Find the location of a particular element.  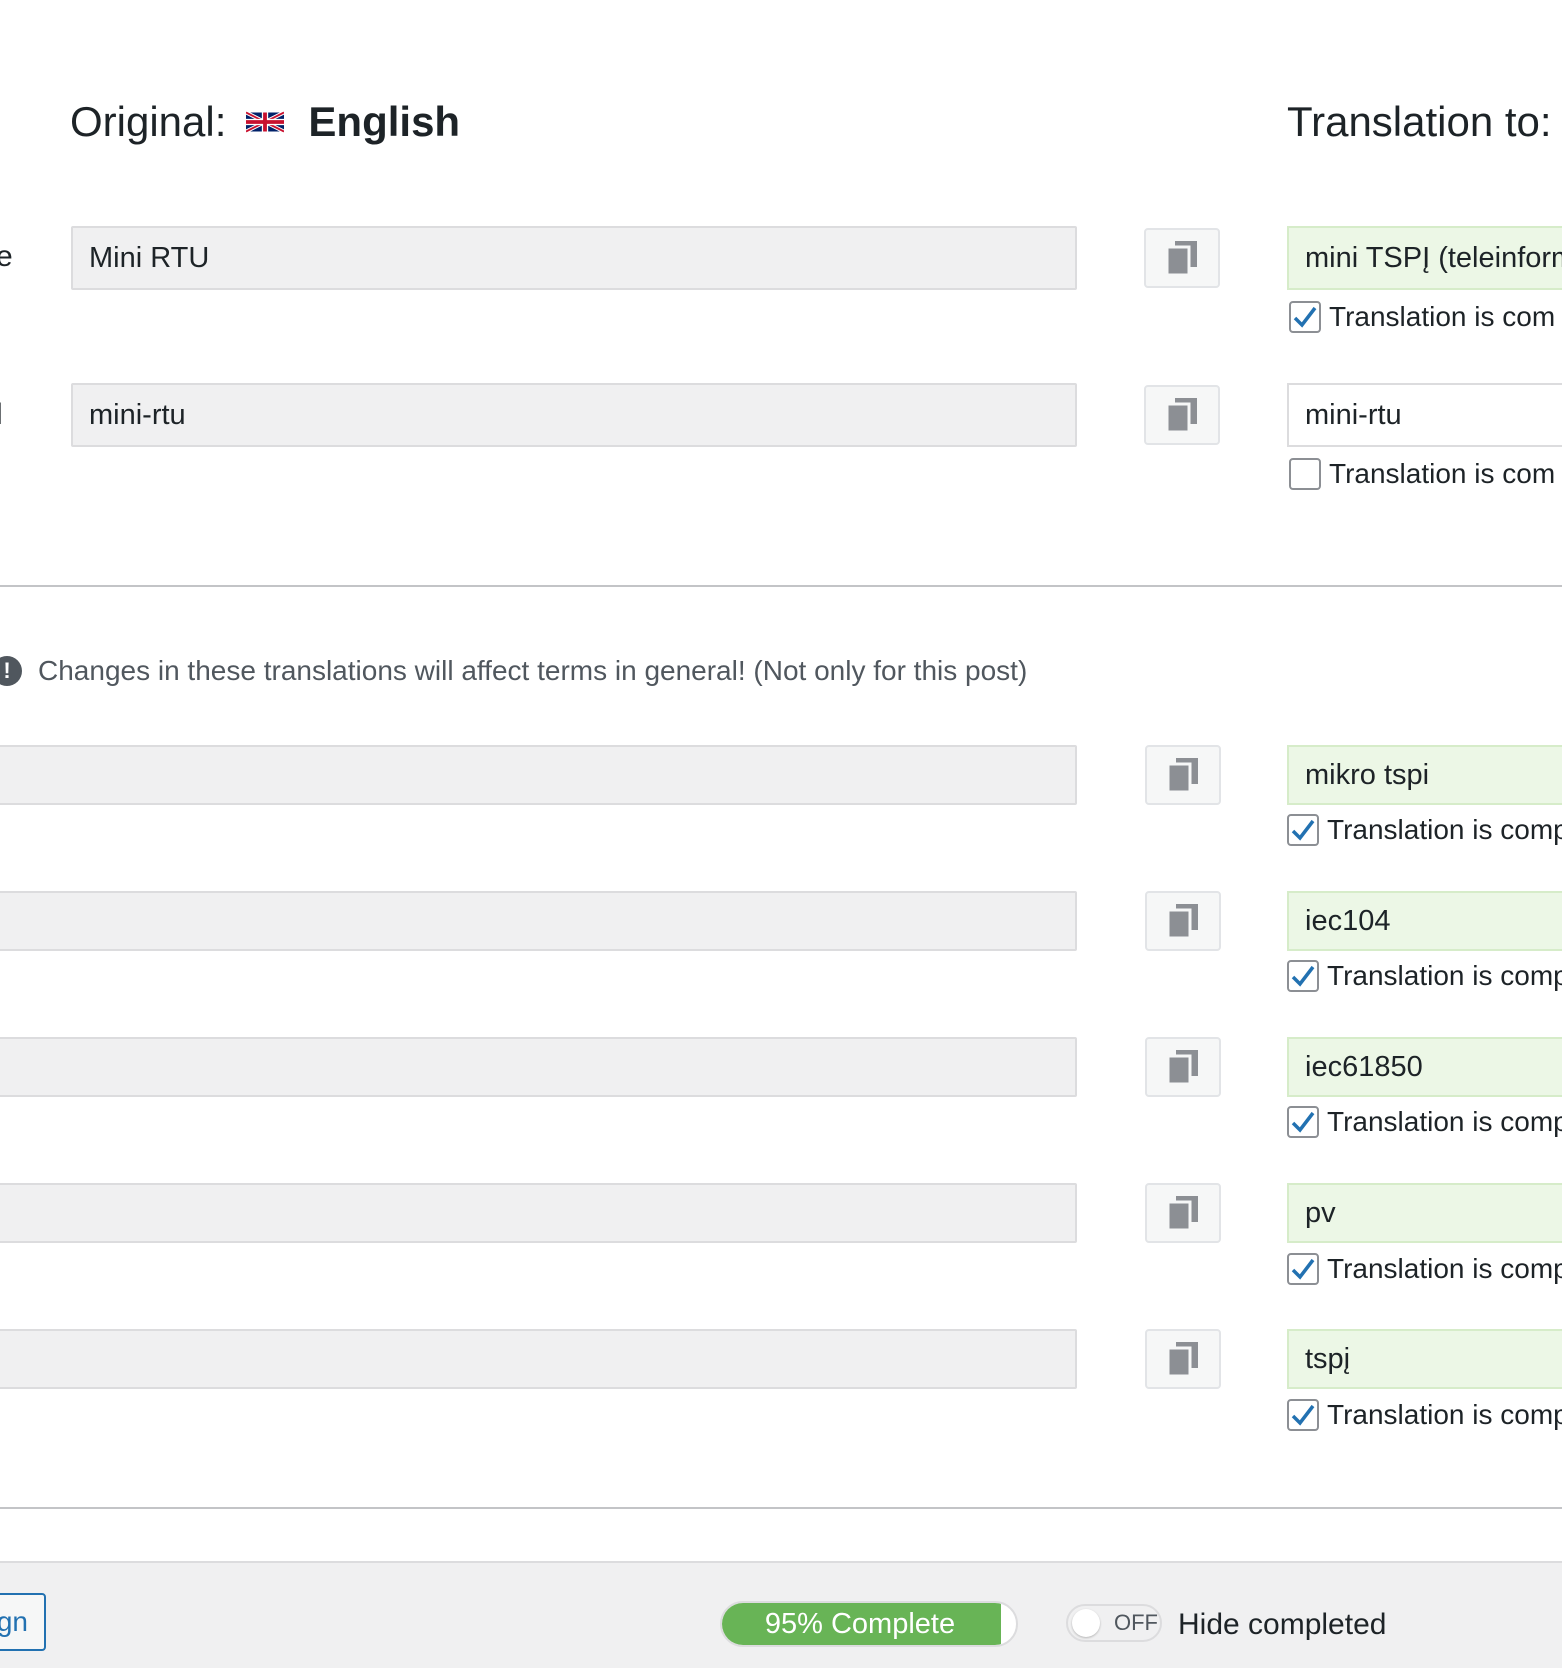

original-language-header: Original: English is located at coordinates (265, 122).